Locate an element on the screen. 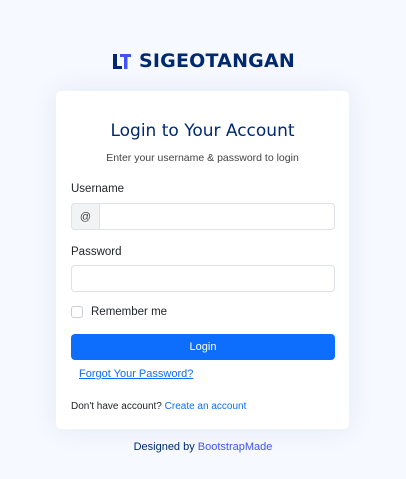  remember-me-row: Remember me is located at coordinates (119, 312).